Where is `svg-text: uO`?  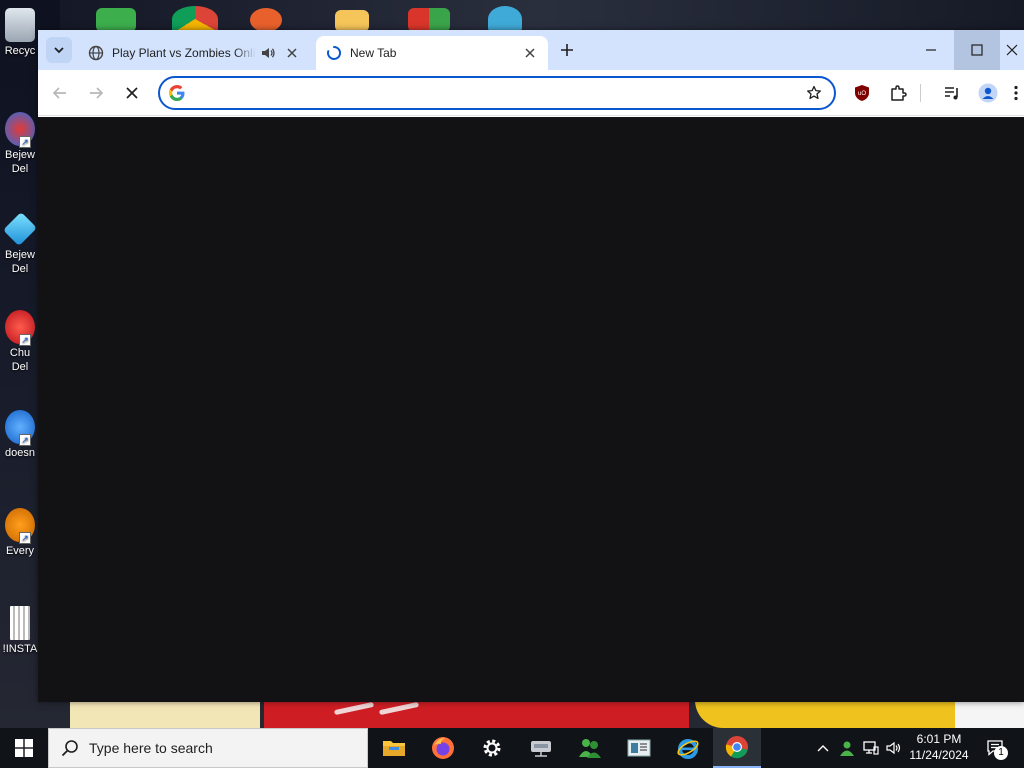 svg-text: uO is located at coordinates (862, 94).